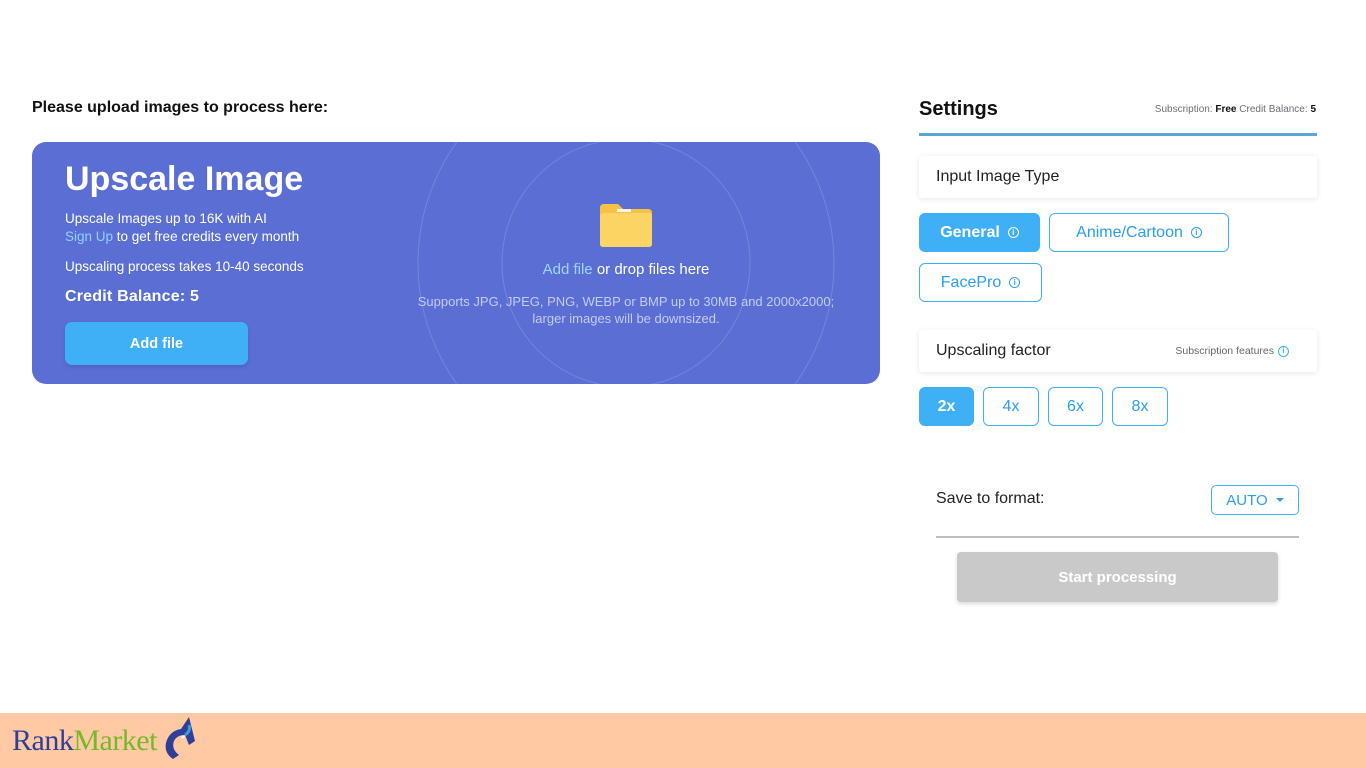  I want to click on credit-balance-value: 5, so click(1313, 109).